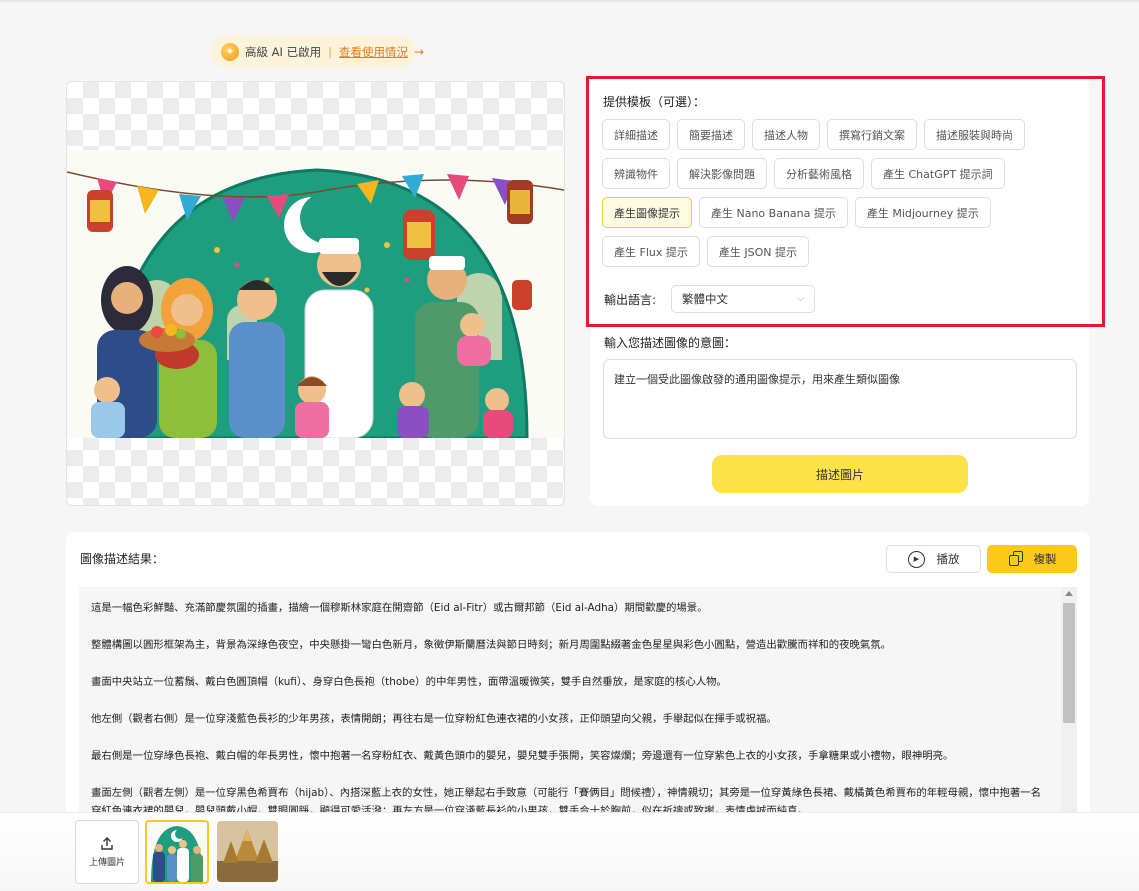 Image resolution: width=1139 pixels, height=891 pixels. What do you see at coordinates (654, 102) in the screenshot?
I see `template-title: 提供模板（可選）：` at bounding box center [654, 102].